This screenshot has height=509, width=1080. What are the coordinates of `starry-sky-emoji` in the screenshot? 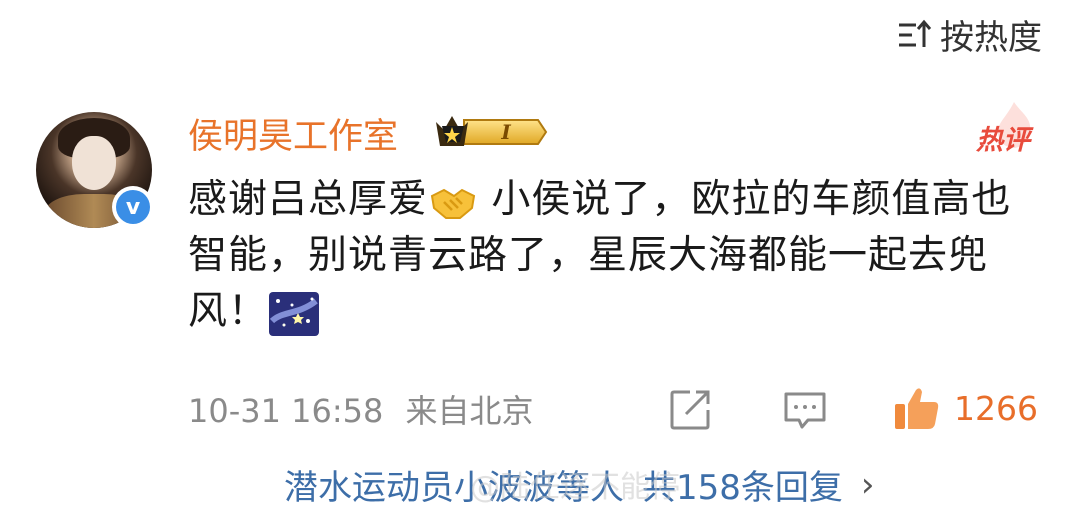 It's located at (294, 313).